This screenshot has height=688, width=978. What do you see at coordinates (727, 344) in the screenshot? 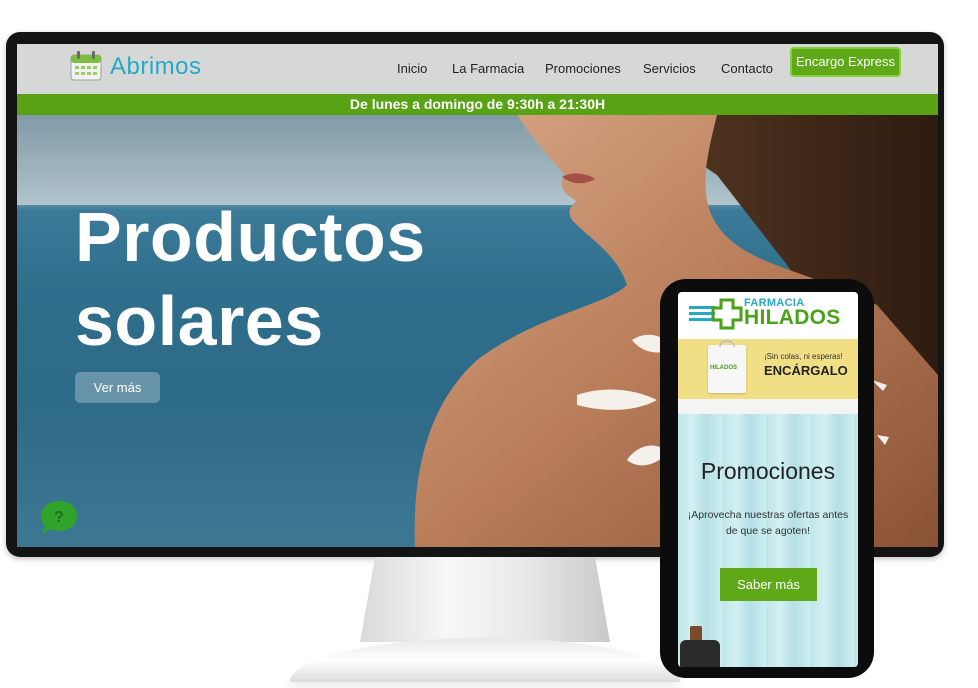
I see `bag-handle` at bounding box center [727, 344].